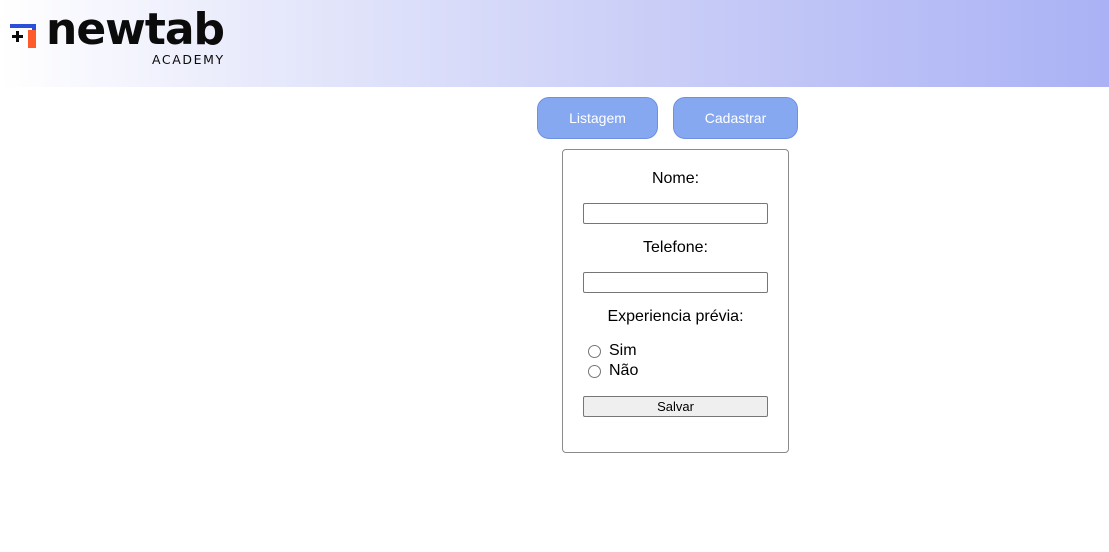  I want to click on experience-option-nao: Não, so click(613, 371).